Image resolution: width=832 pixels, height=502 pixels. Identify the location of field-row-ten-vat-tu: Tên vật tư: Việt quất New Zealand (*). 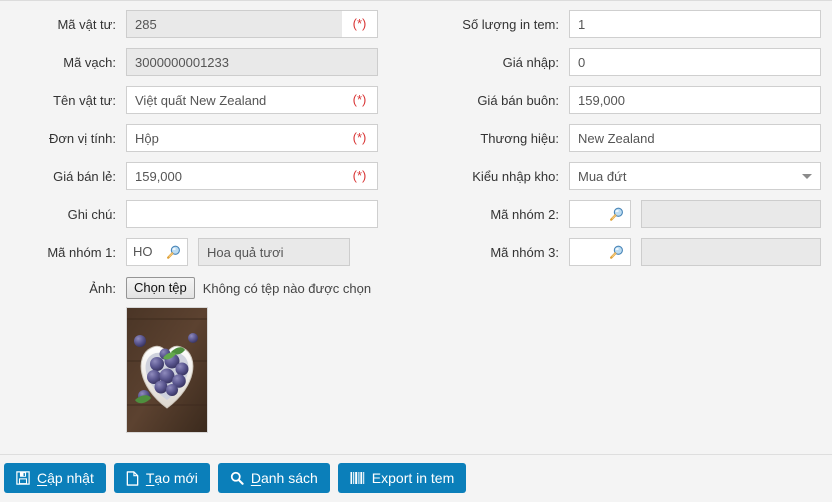
(208, 100).